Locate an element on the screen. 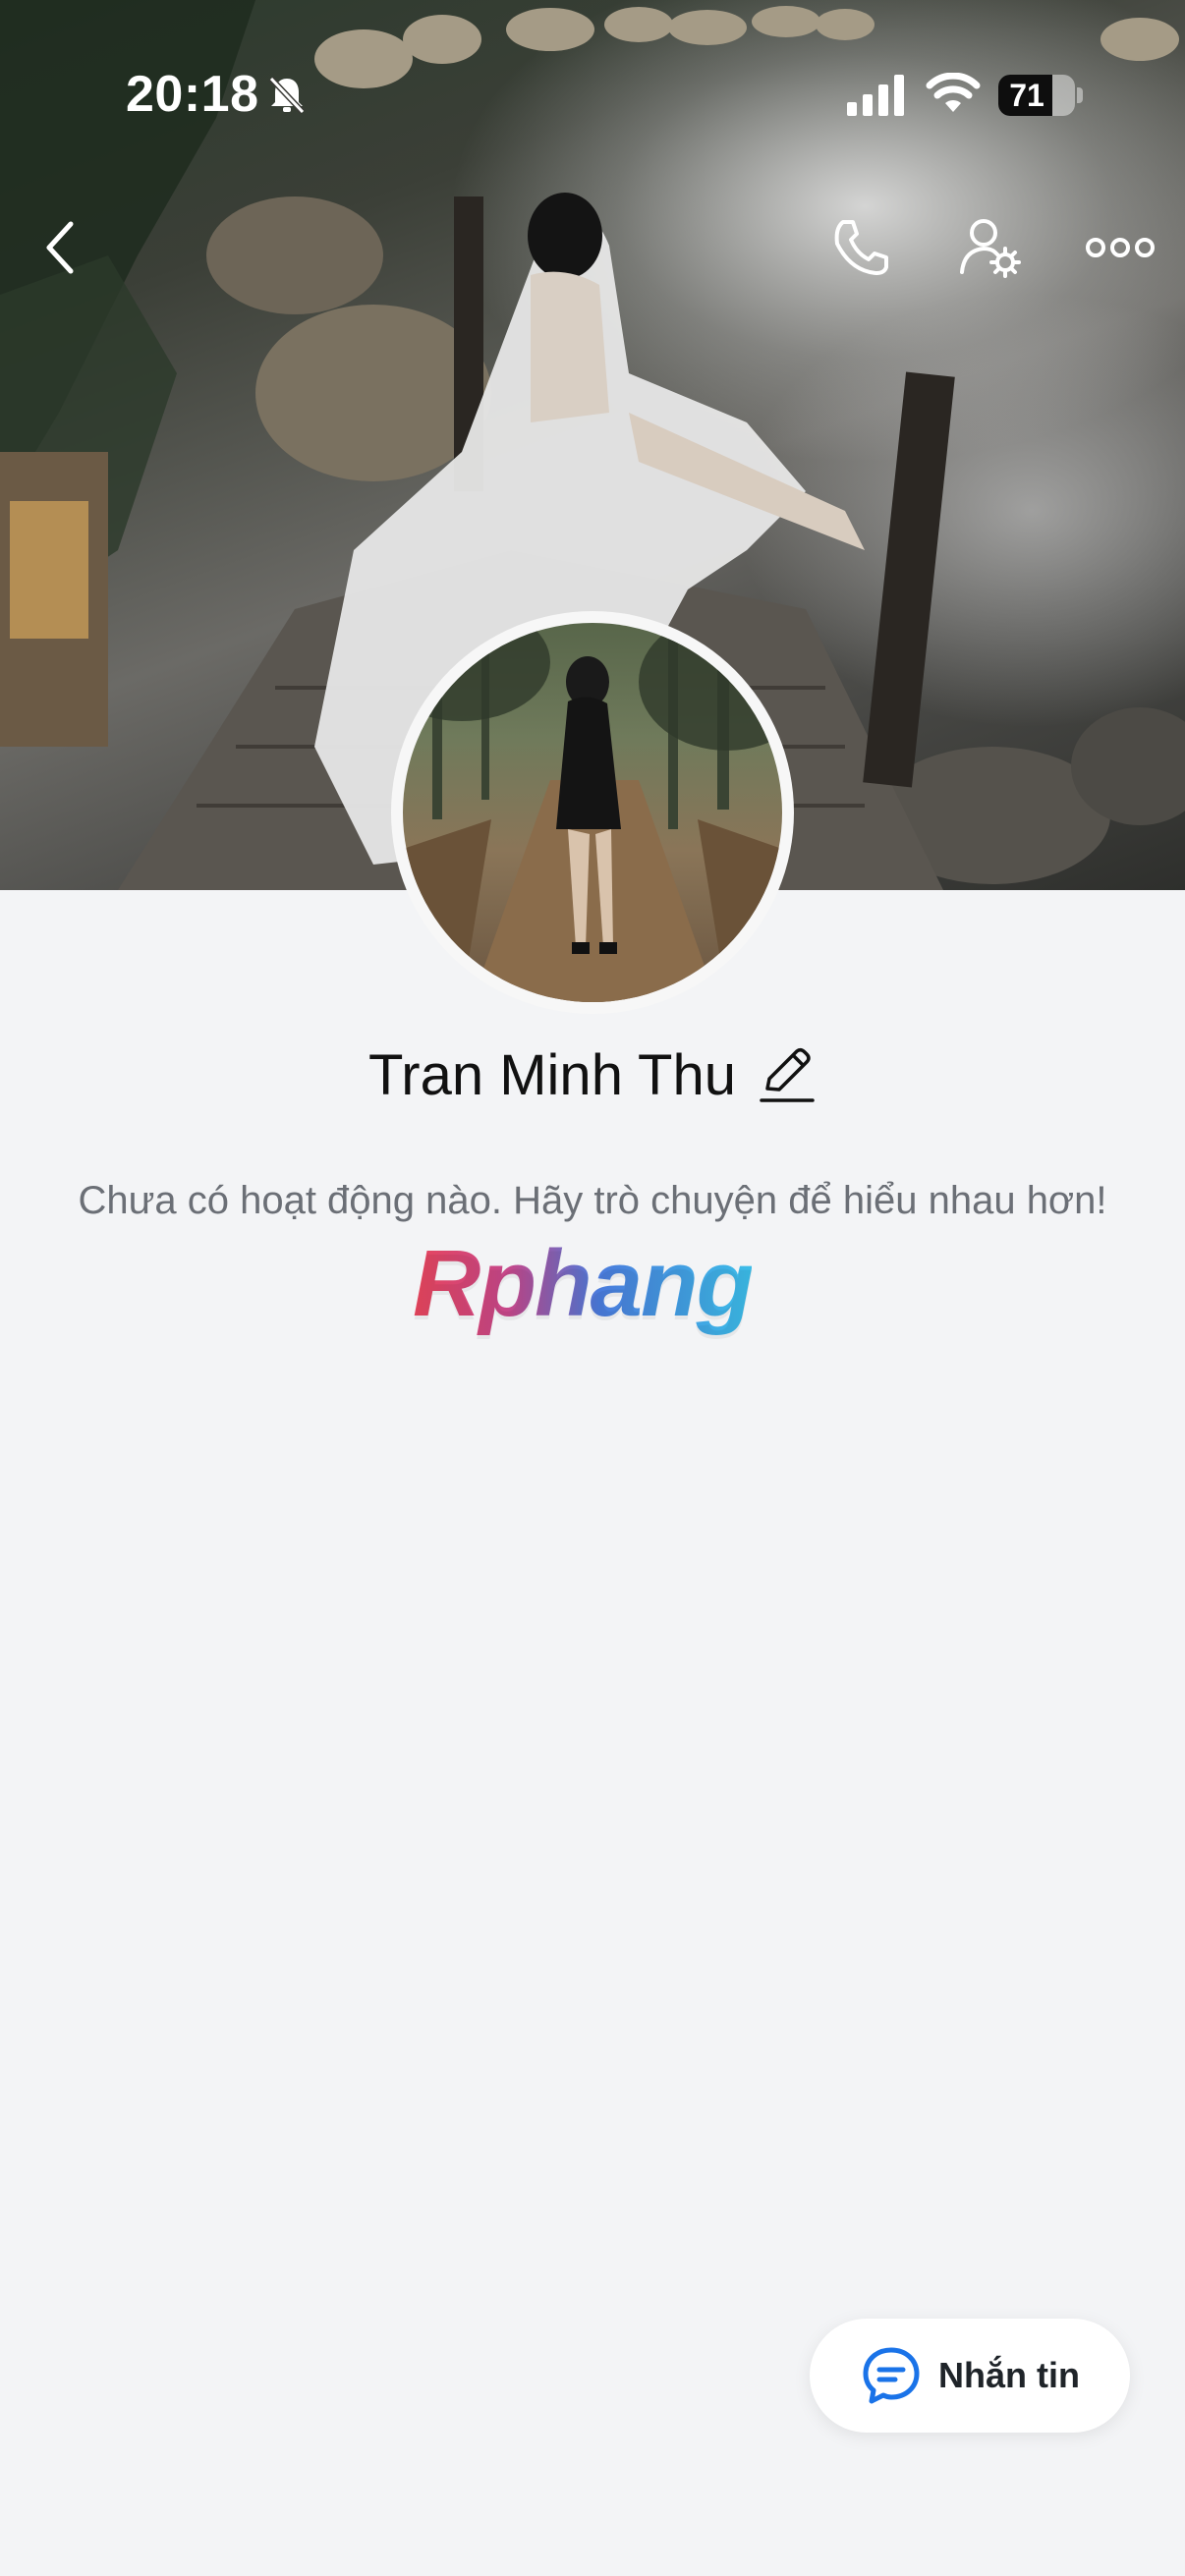  chevron-left-icon is located at coordinates (60, 247).